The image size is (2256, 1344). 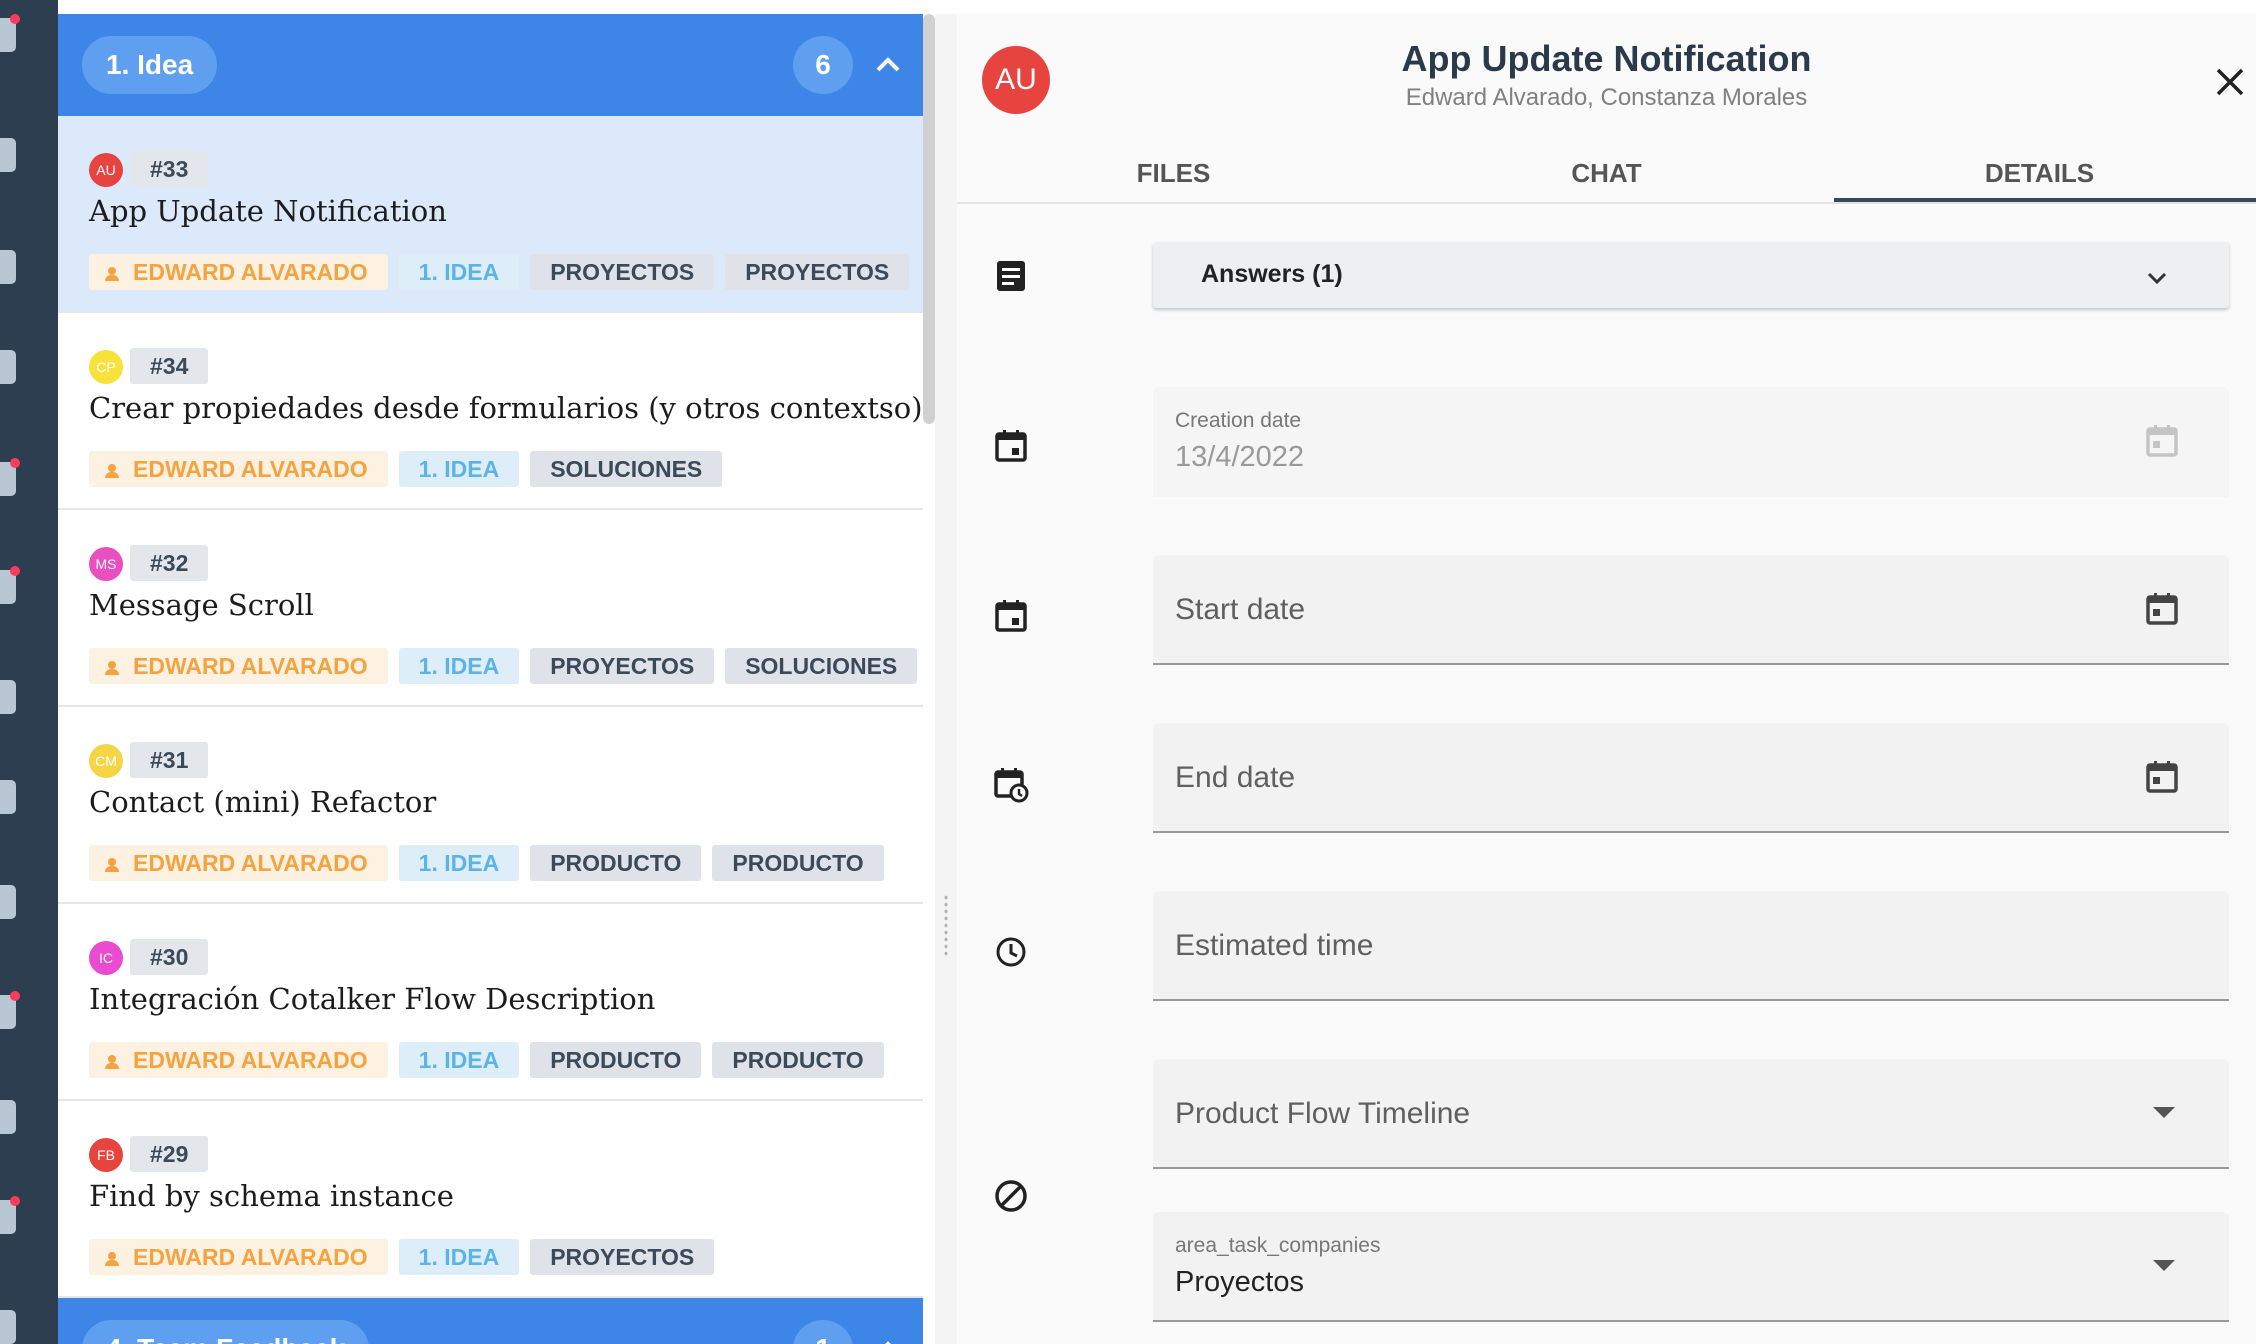 What do you see at coordinates (821, 666) in the screenshot?
I see `area-tag: SOLUCIONES` at bounding box center [821, 666].